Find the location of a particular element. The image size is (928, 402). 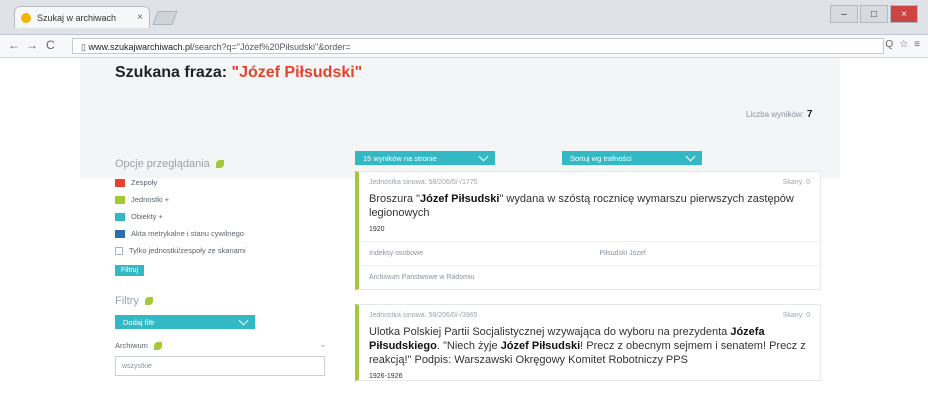

filters-title: Filtry is located at coordinates (127, 301).